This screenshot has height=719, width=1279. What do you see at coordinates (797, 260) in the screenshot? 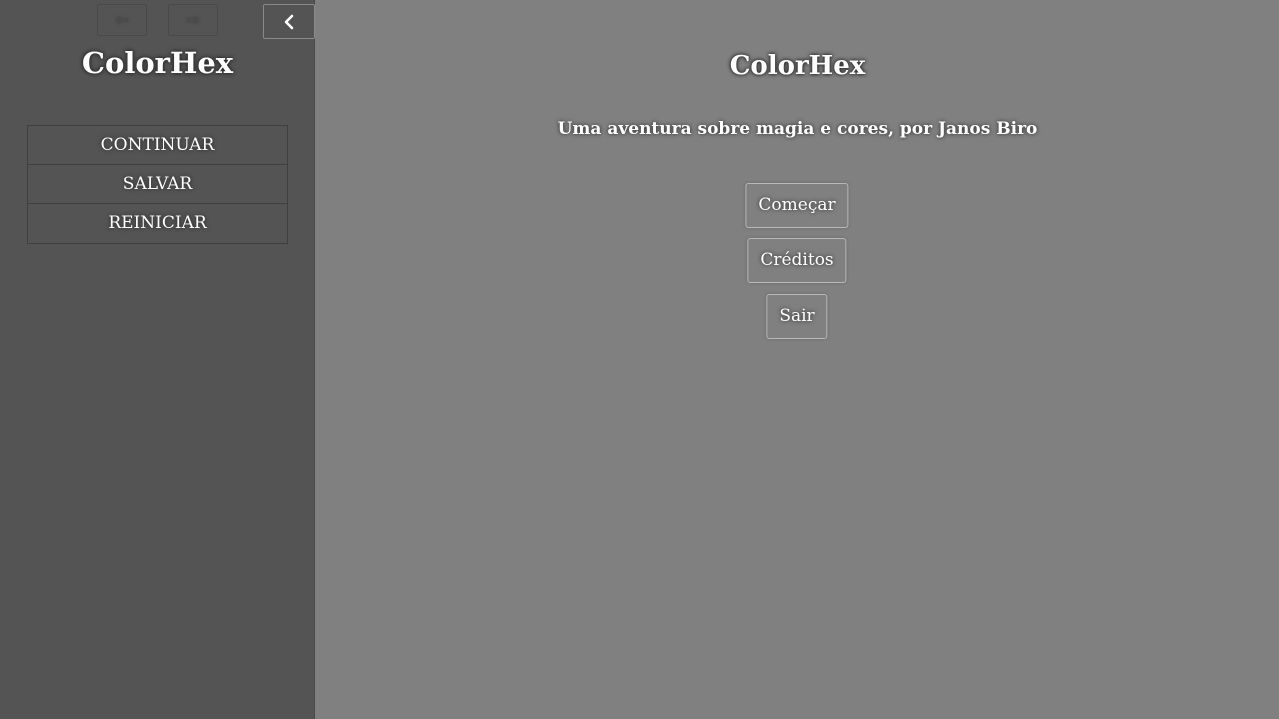
I see `credits-button: Créditos` at bounding box center [797, 260].